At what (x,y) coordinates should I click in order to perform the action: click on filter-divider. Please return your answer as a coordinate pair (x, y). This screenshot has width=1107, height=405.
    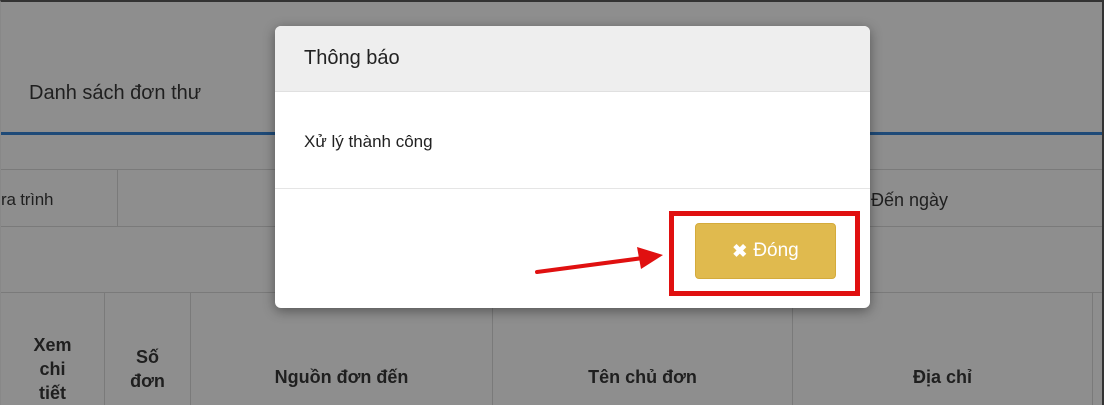
    Looking at the image, I should click on (117, 198).